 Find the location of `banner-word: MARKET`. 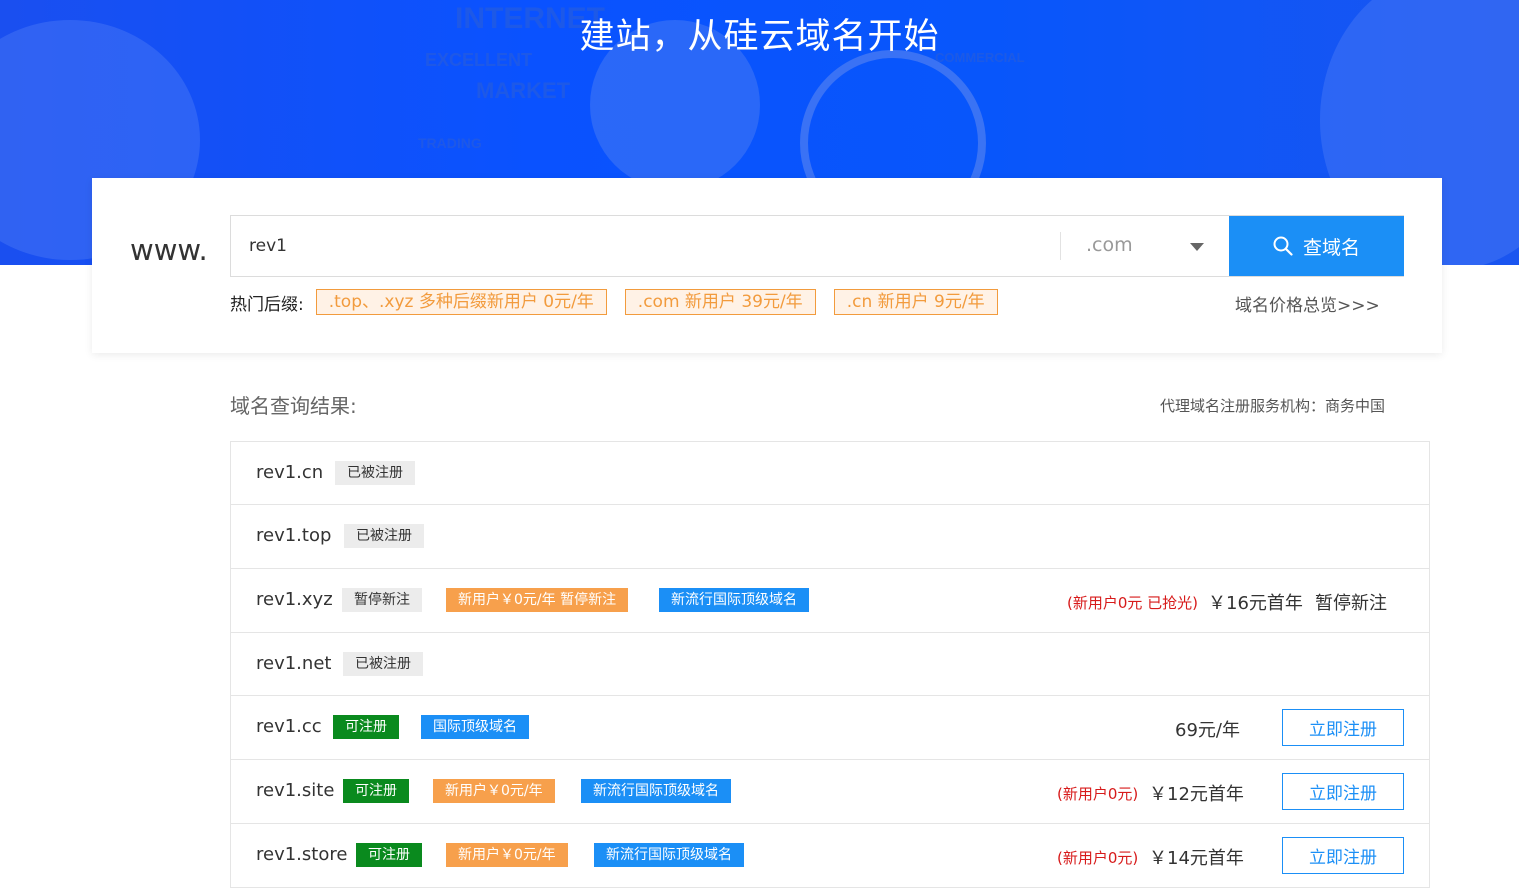

banner-word: MARKET is located at coordinates (523, 90).